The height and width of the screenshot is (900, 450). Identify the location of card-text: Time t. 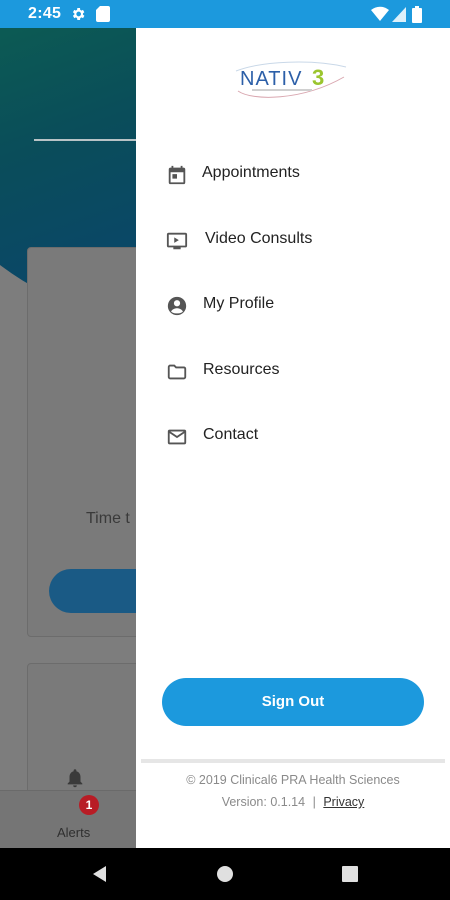
(108, 518).